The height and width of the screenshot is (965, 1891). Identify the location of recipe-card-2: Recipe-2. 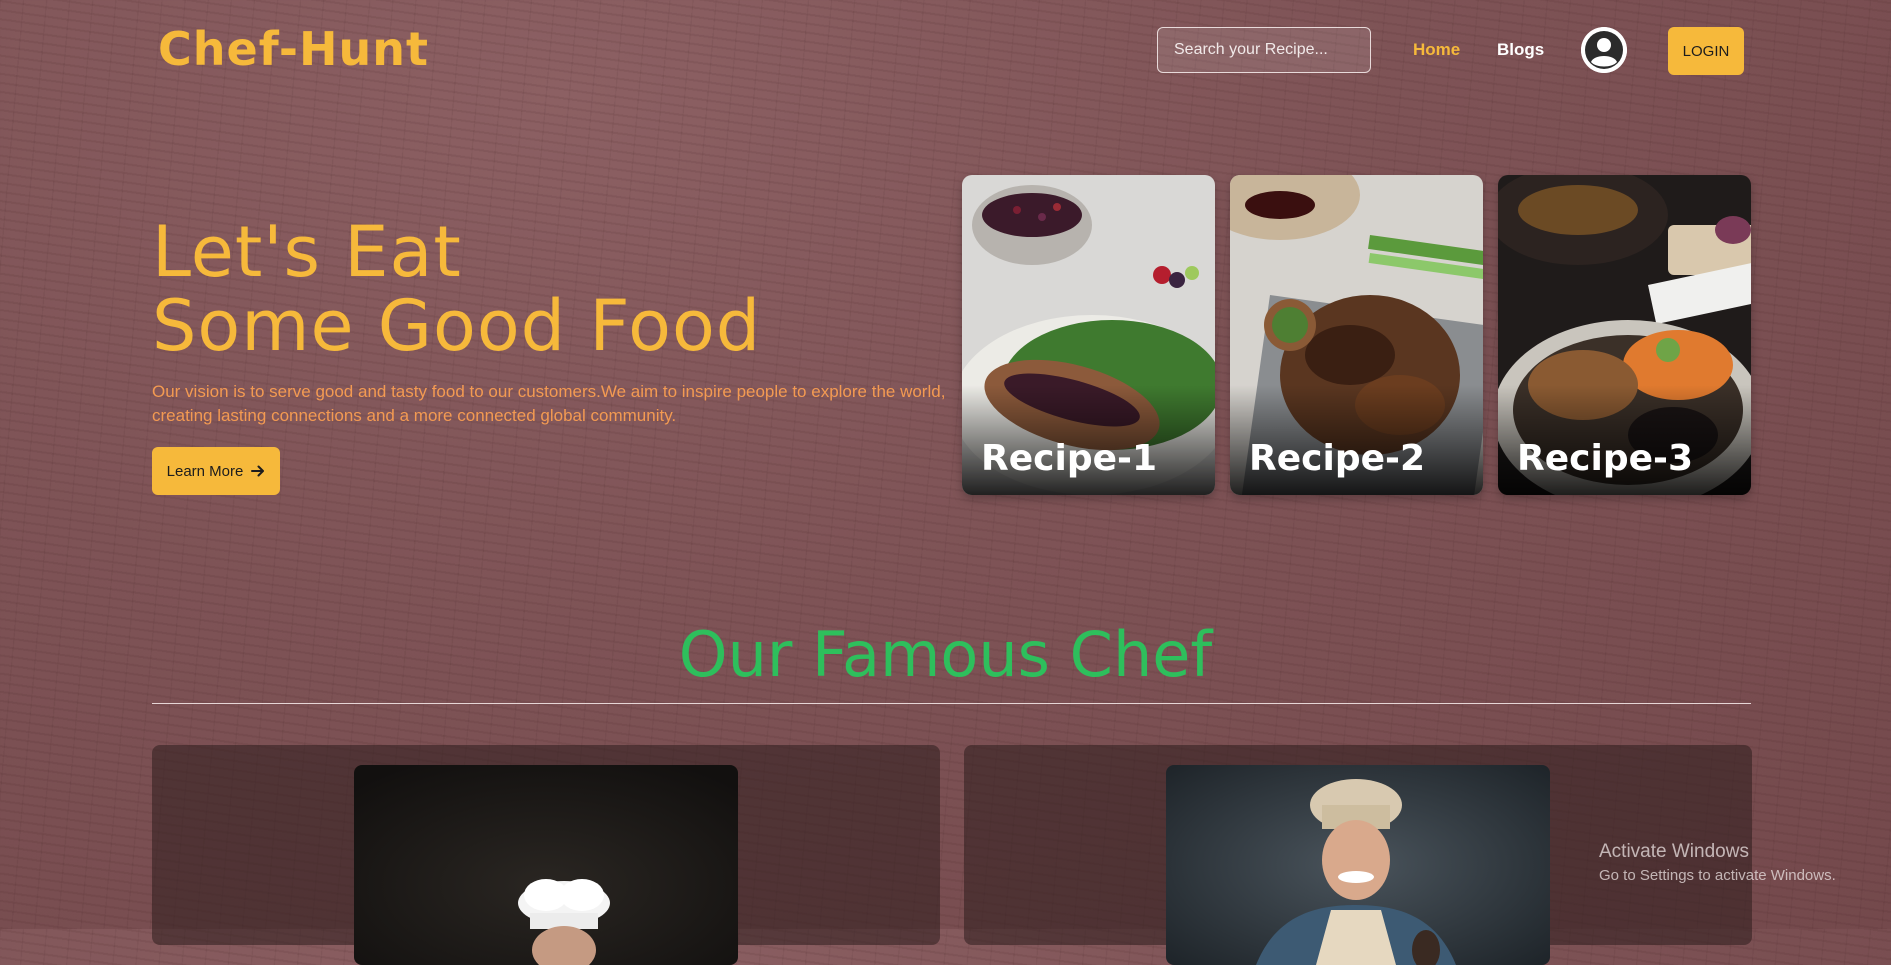
(1356, 335).